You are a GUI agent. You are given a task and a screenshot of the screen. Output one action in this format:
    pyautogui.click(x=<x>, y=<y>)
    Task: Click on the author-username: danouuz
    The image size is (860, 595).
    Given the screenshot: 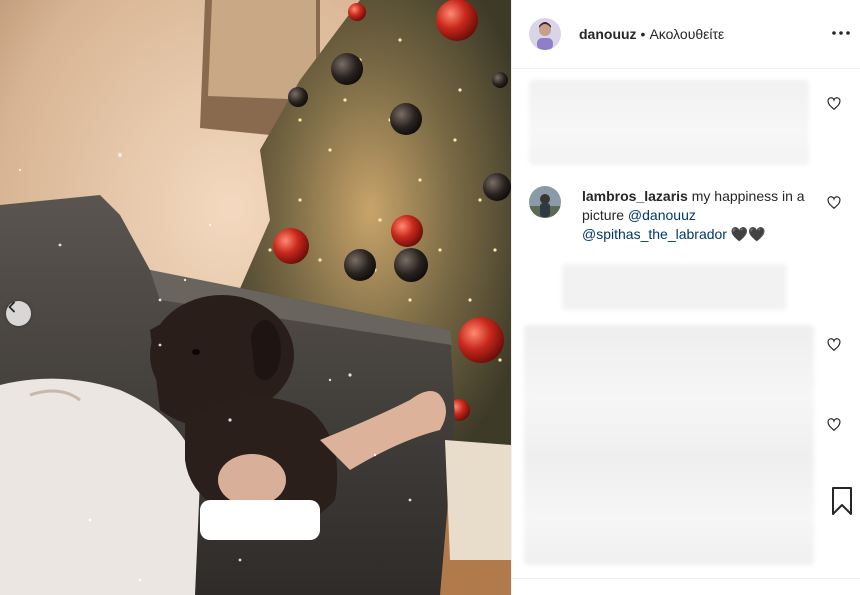 What is the action you would take?
    pyautogui.click(x=608, y=34)
    